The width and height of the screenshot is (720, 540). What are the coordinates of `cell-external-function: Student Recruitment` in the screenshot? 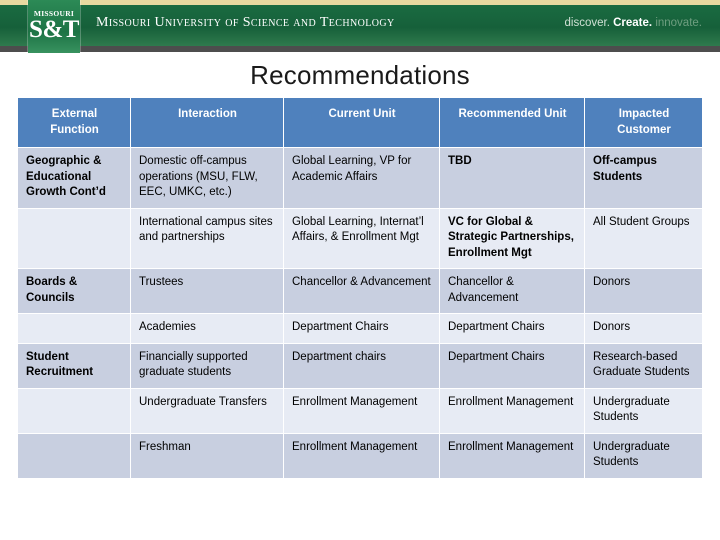 It's located at (74, 365).